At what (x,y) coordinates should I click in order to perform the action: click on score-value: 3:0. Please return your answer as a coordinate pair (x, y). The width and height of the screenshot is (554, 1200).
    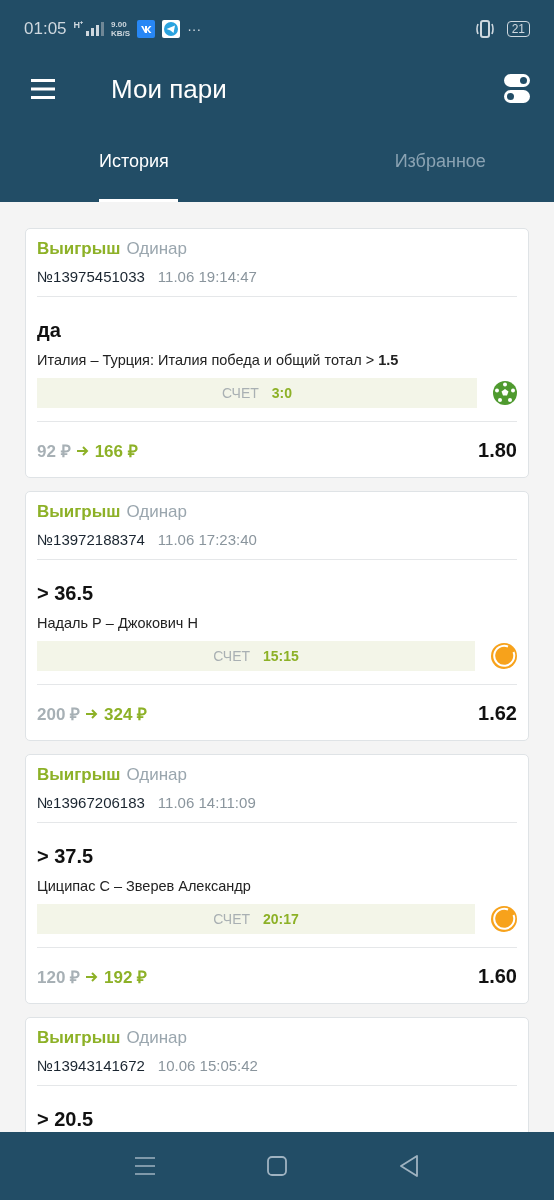
    Looking at the image, I should click on (282, 393).